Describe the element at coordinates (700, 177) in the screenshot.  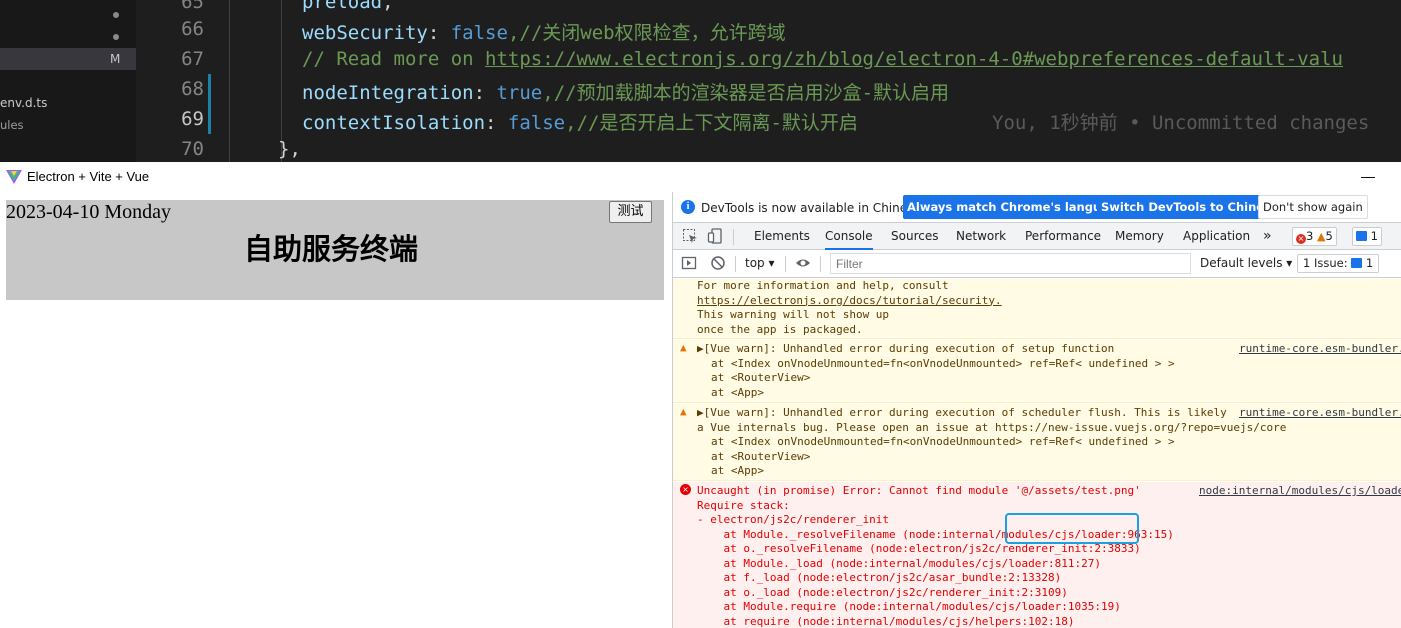
I see `title-bar: Electron + Vite + Vue —` at that location.